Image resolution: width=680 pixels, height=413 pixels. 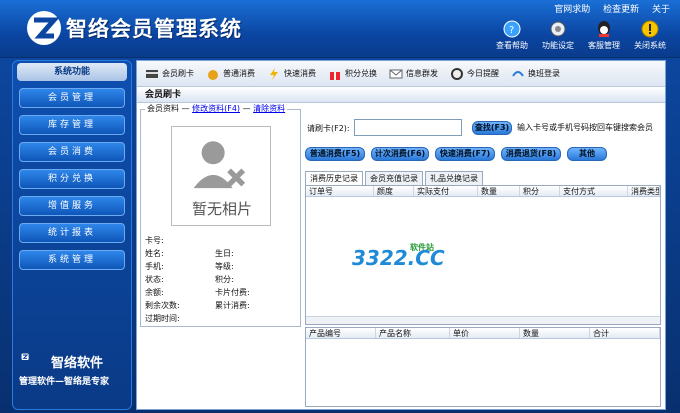 I want to click on col-points: 积分, so click(x=540, y=191).